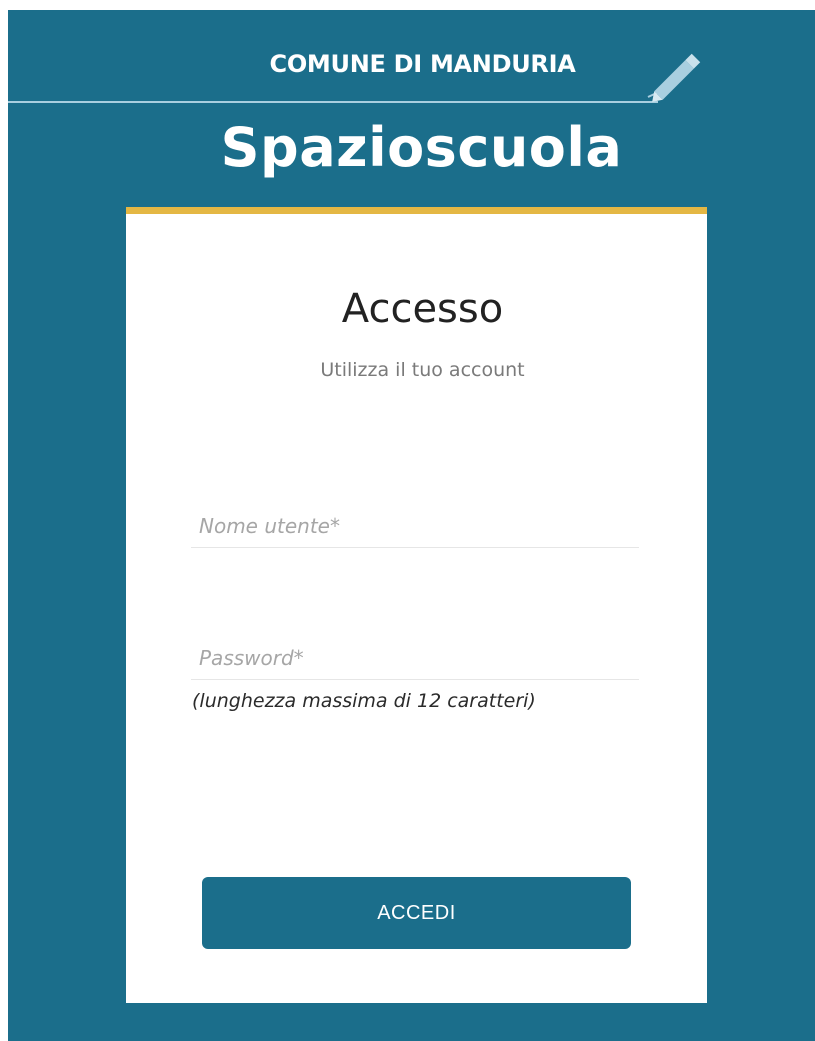  I want to click on brand-title: Spazioscuola, so click(421, 147).